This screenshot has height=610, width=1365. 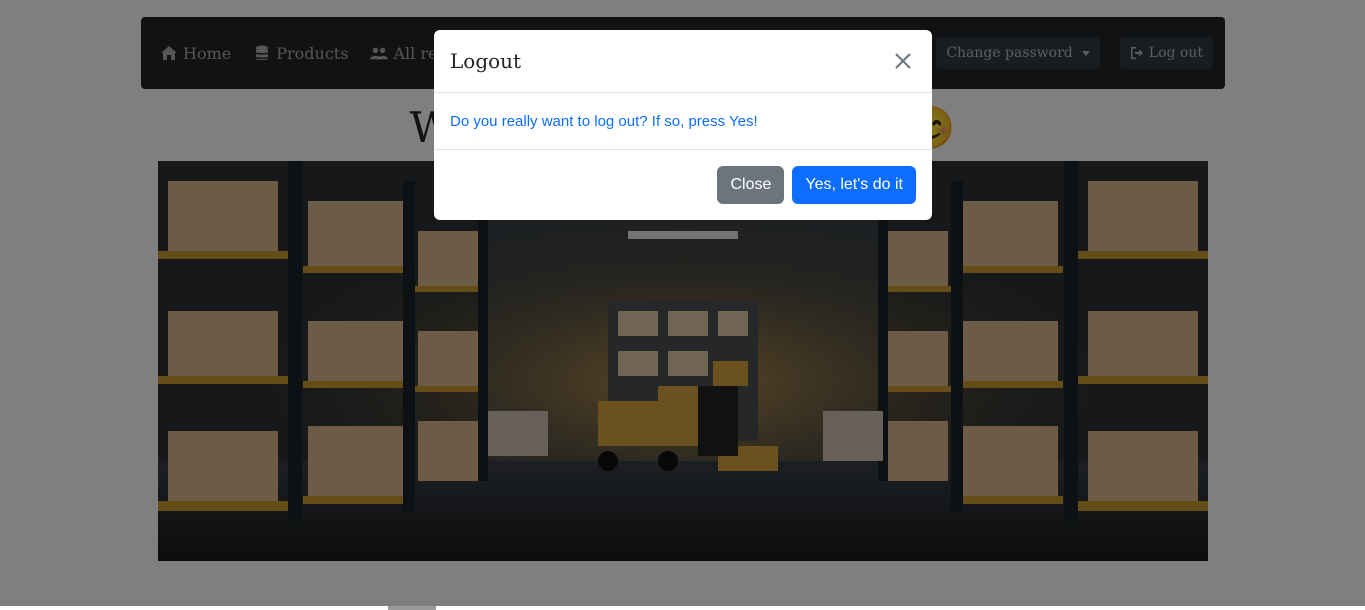 What do you see at coordinates (751, 185) in the screenshot?
I see `close-button: Close` at bounding box center [751, 185].